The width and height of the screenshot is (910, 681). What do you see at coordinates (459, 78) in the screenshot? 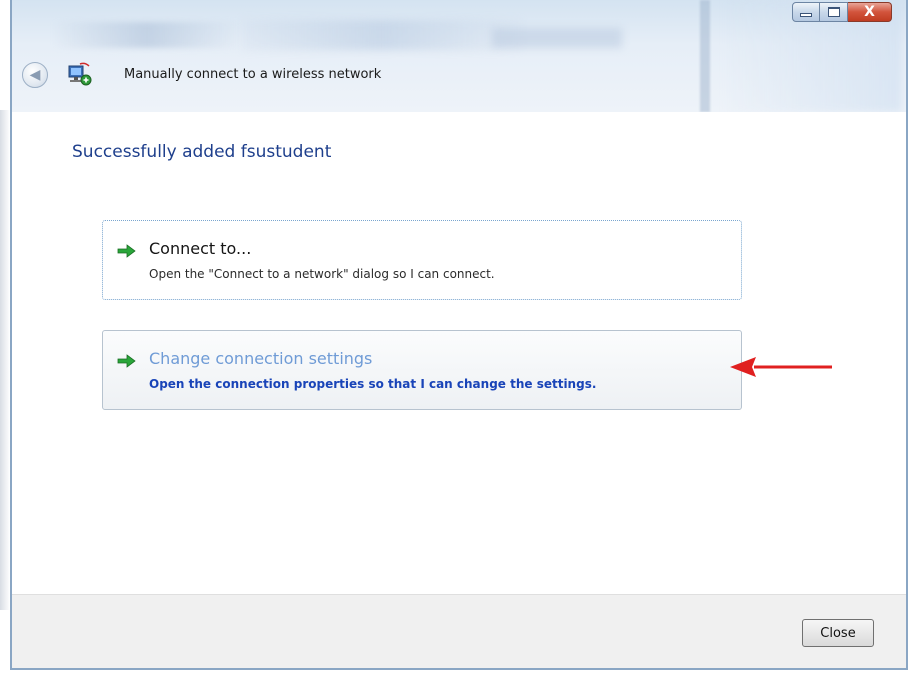
I see `wizard-nav-bar: ◀ Manually connect to a wireless network` at bounding box center [459, 78].